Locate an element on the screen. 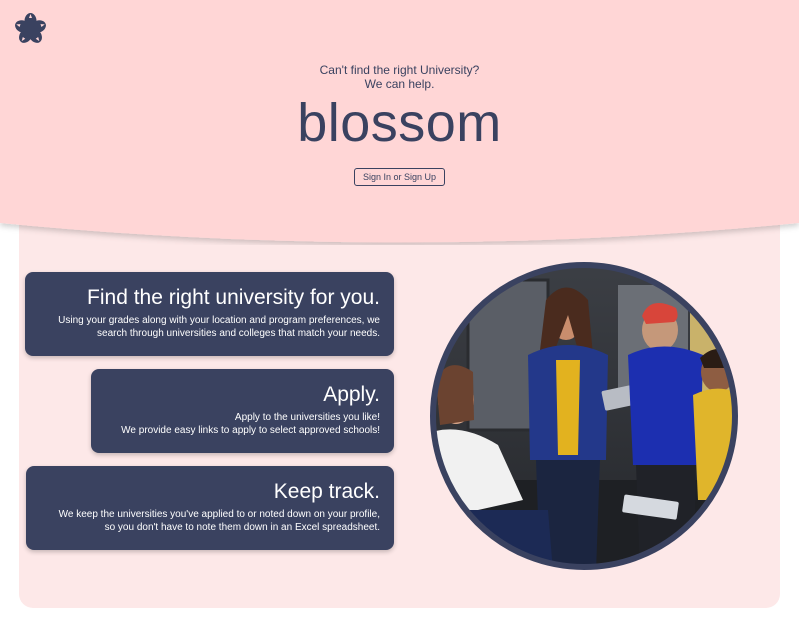 The image size is (799, 623). tagline-line-1: Can't find the right University? is located at coordinates (399, 70).